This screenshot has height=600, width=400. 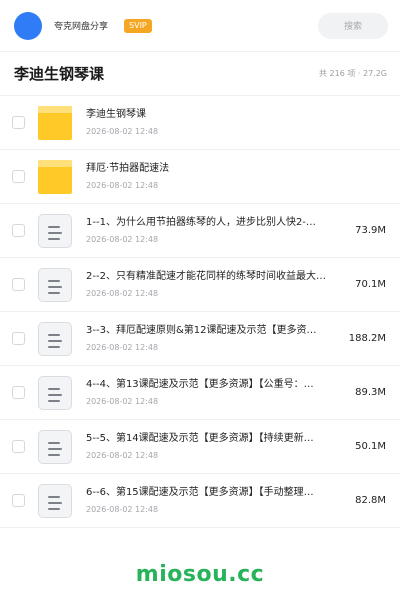 I want to click on page-title: 李迪生钢琴课, so click(x=59, y=74).